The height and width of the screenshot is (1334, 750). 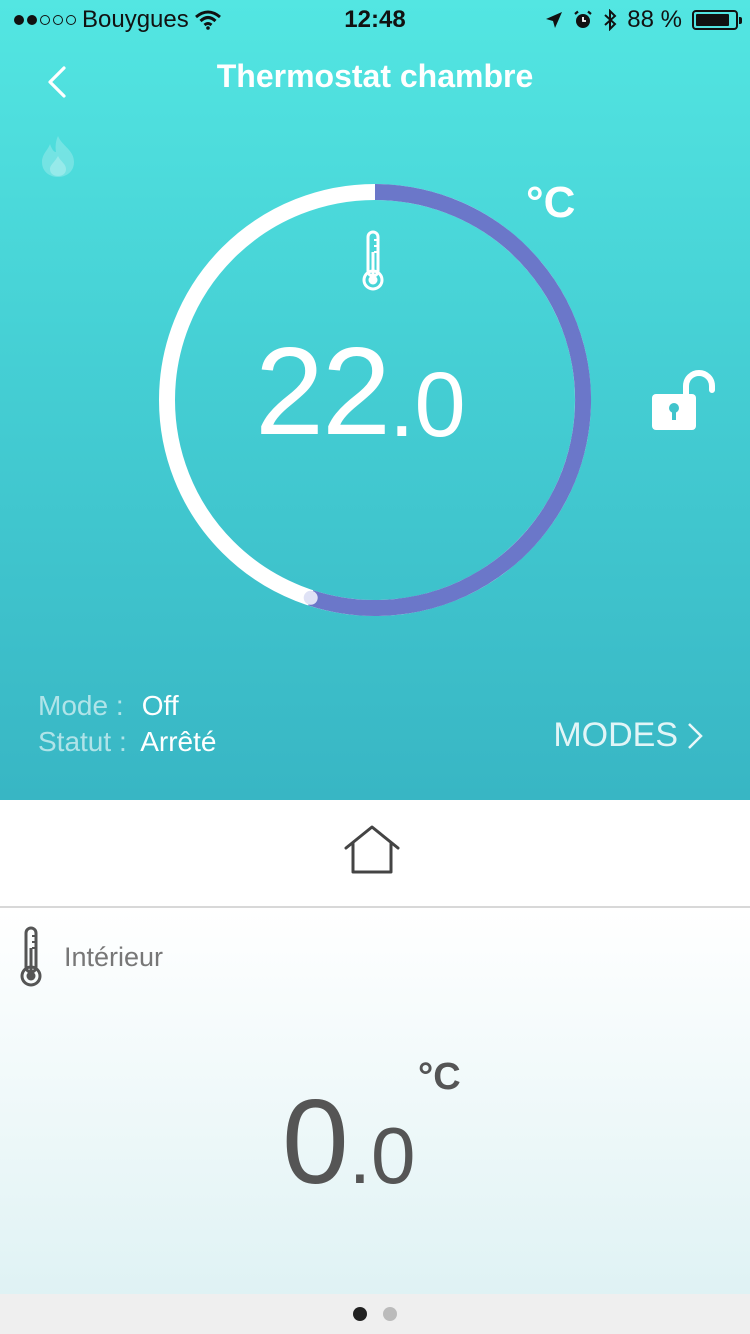 What do you see at coordinates (654, 19) in the screenshot?
I see `battery-percent: 88 %` at bounding box center [654, 19].